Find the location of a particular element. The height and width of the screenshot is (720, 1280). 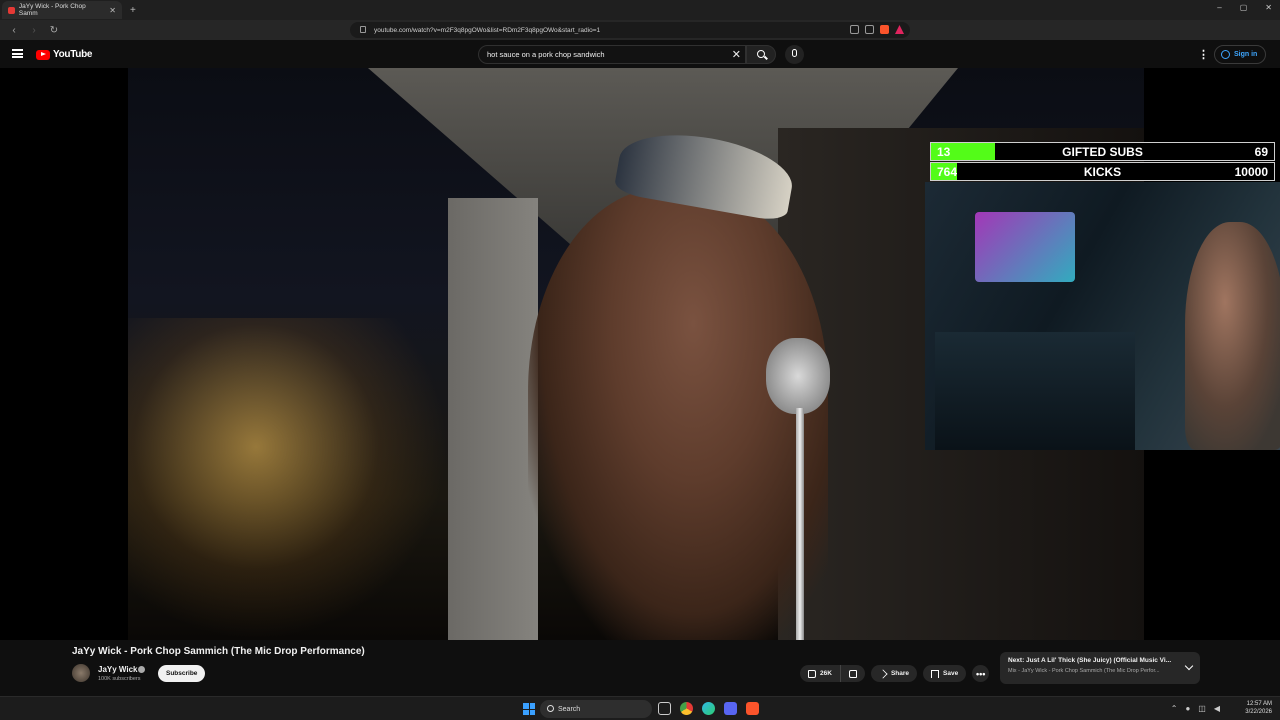

goal-label: GIFTED SUBS is located at coordinates (1102, 152).